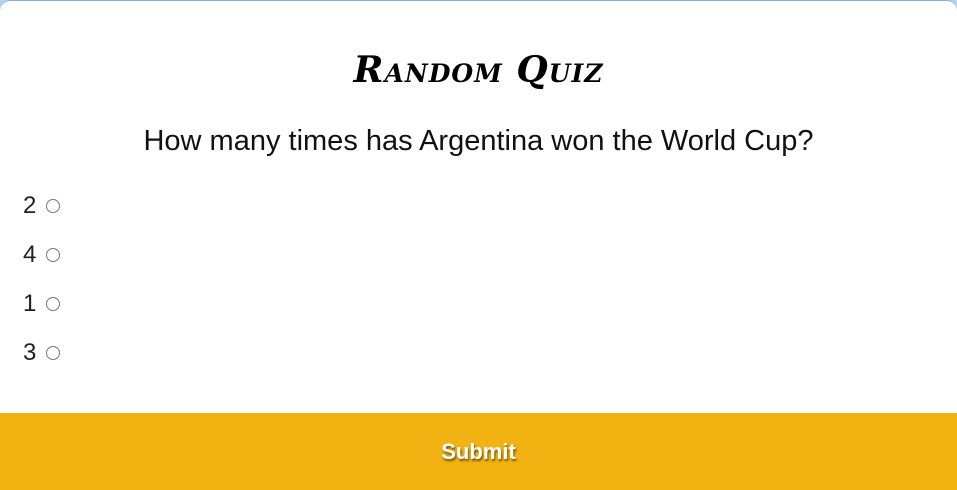 The height and width of the screenshot is (490, 957). I want to click on quiz-title: Random Quiz, so click(478, 70).